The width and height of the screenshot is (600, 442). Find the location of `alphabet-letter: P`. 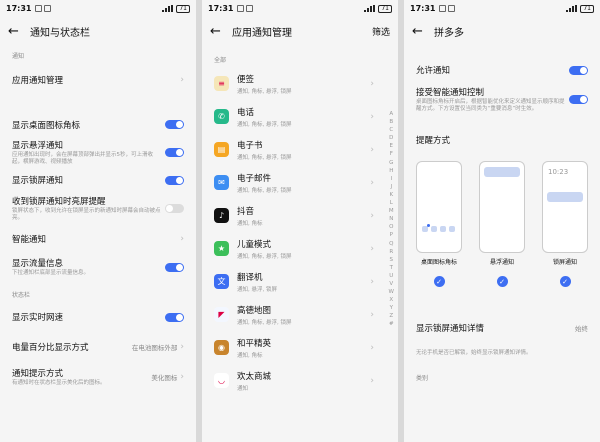

alphabet-letter: P is located at coordinates (391, 235).